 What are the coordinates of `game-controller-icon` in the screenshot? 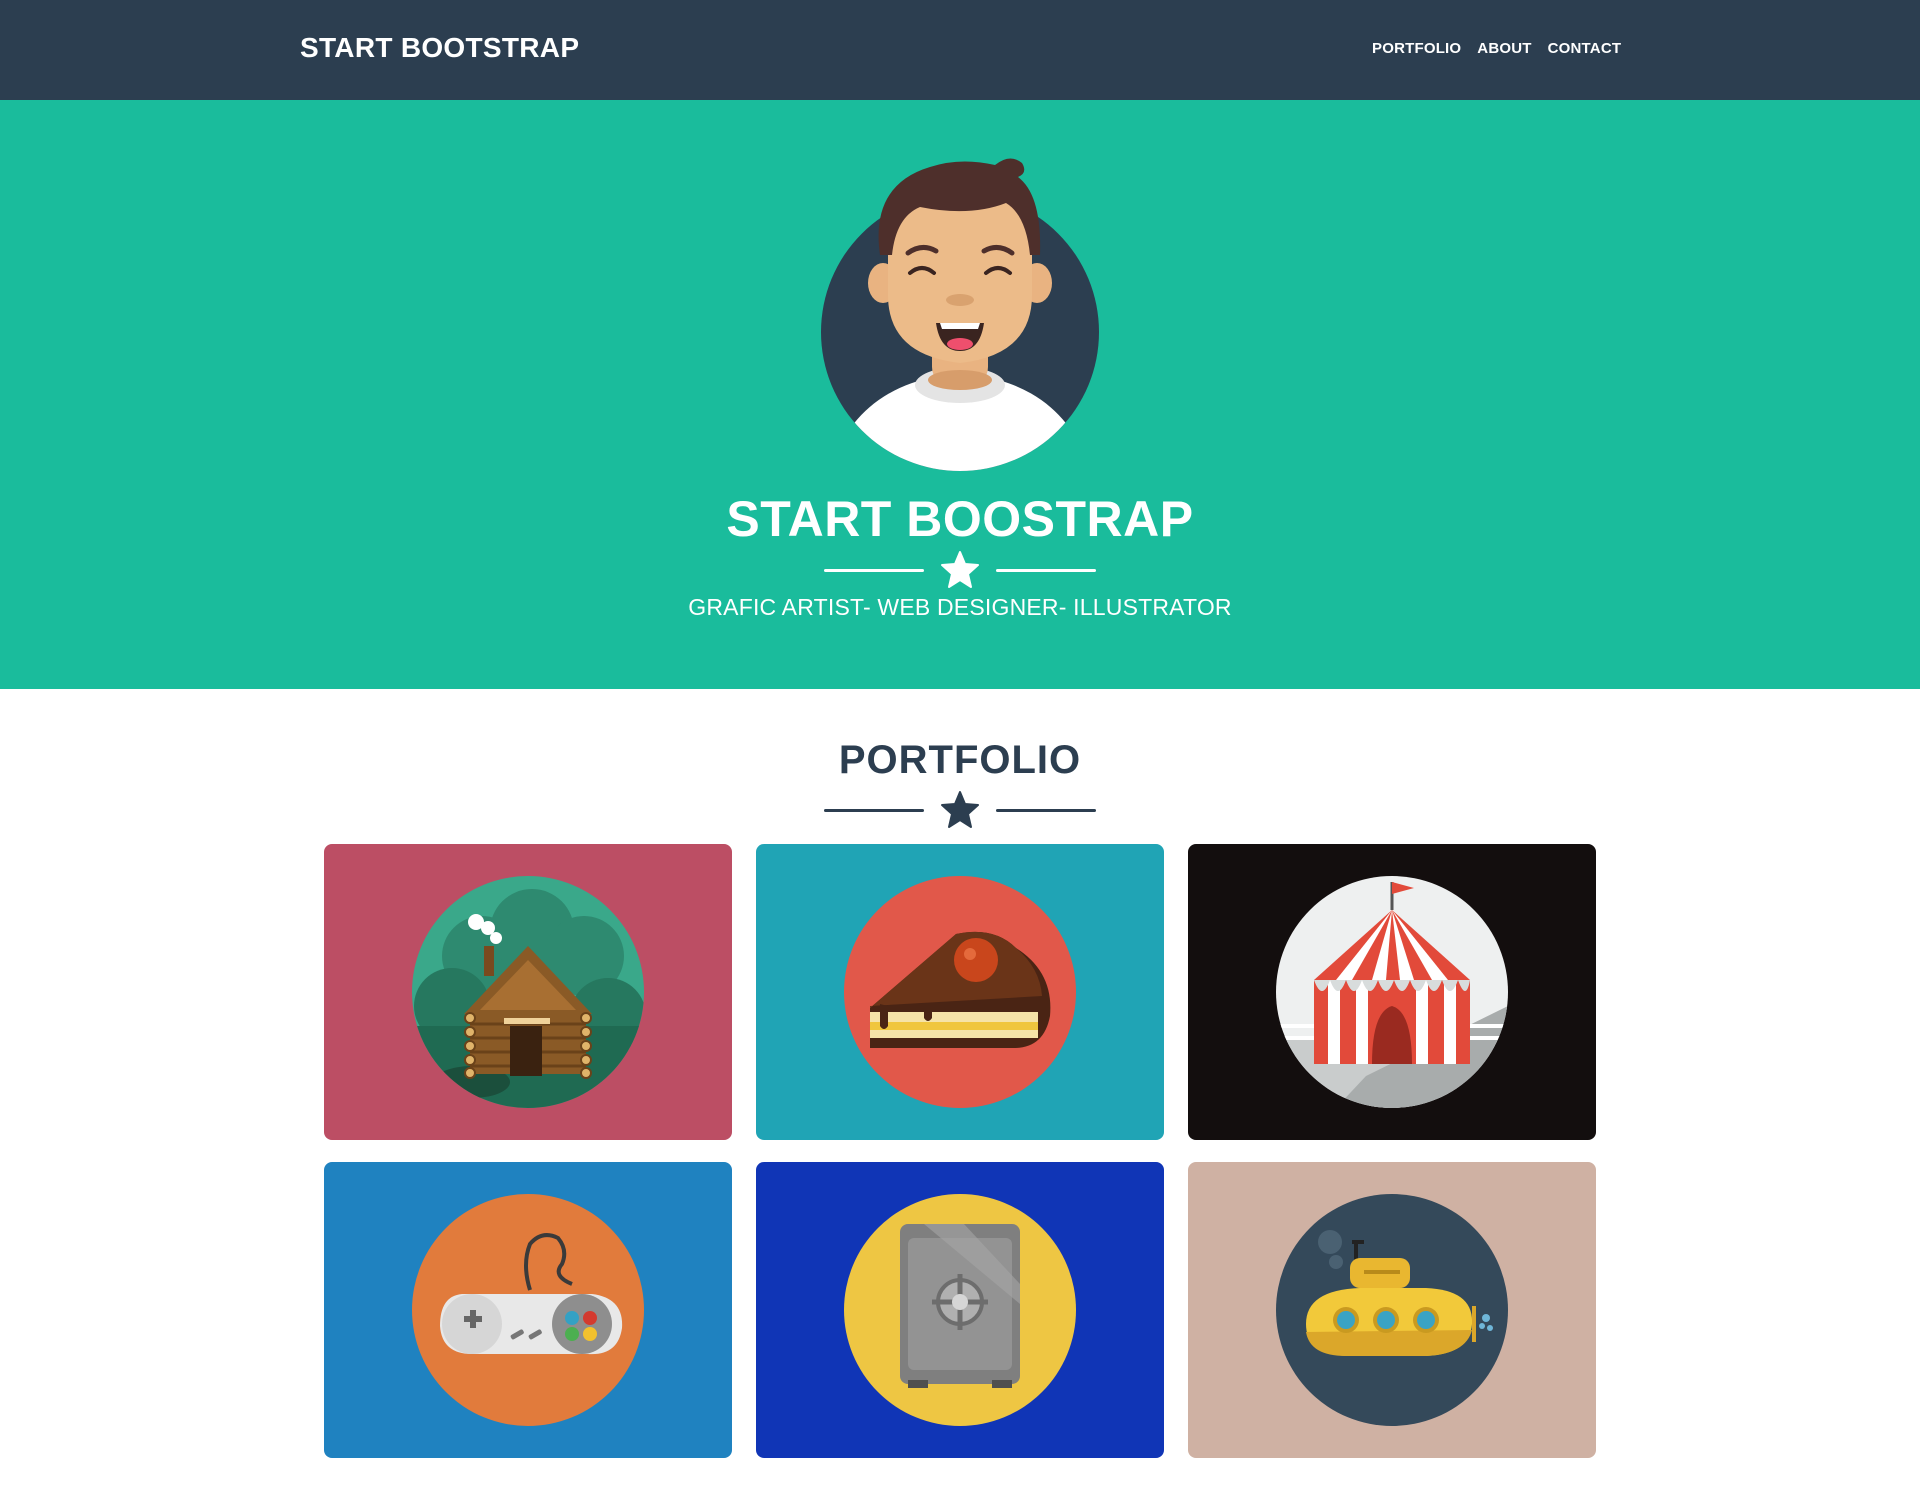 It's located at (528, 1310).